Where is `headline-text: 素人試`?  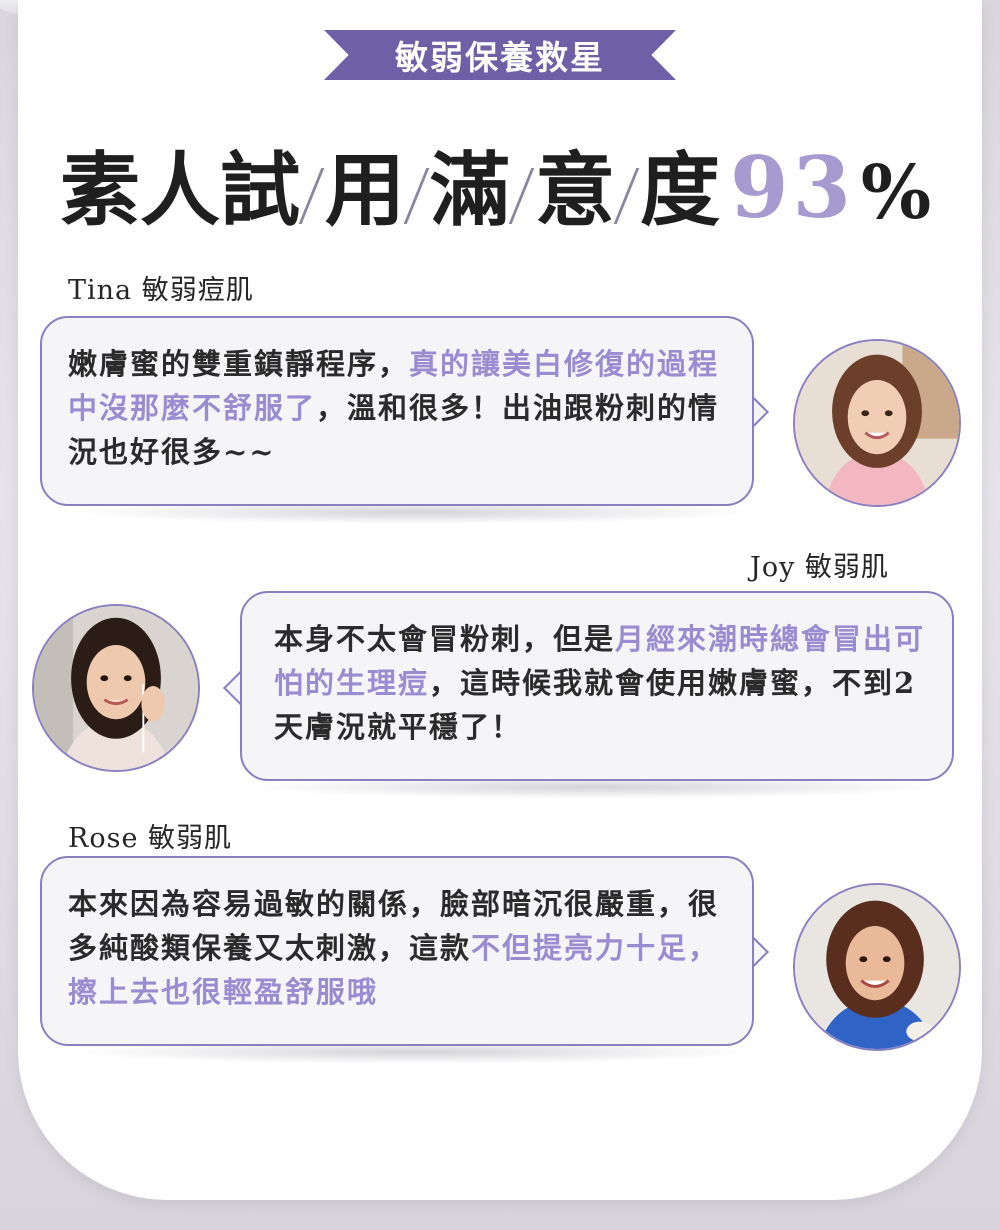
headline-text: 素人試 is located at coordinates (180, 190).